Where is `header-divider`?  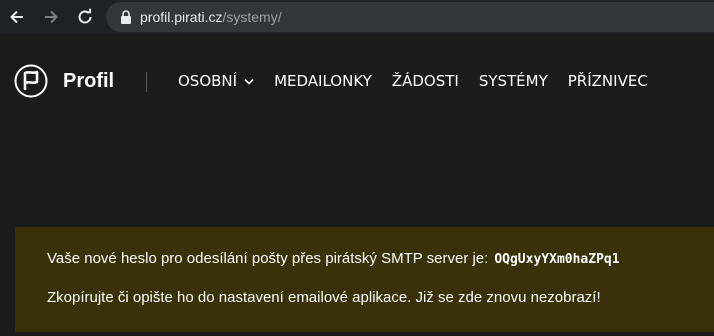
header-divider is located at coordinates (146, 82).